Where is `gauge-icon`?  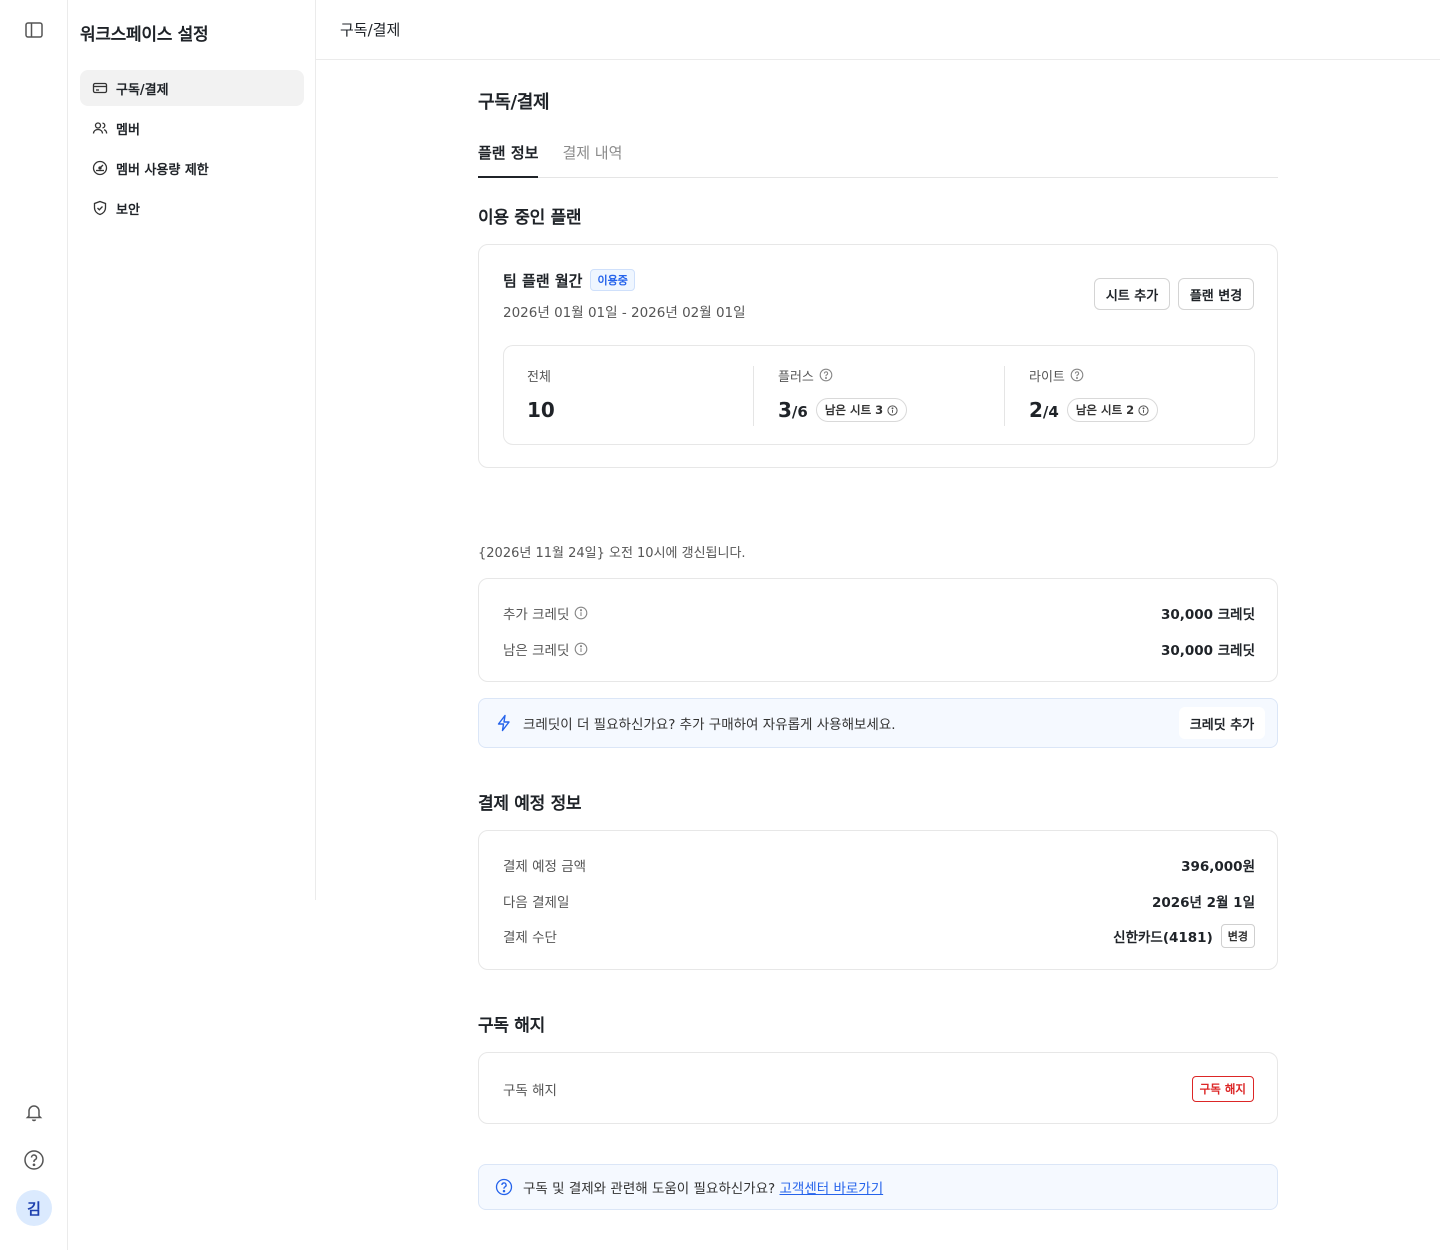
gauge-icon is located at coordinates (100, 168).